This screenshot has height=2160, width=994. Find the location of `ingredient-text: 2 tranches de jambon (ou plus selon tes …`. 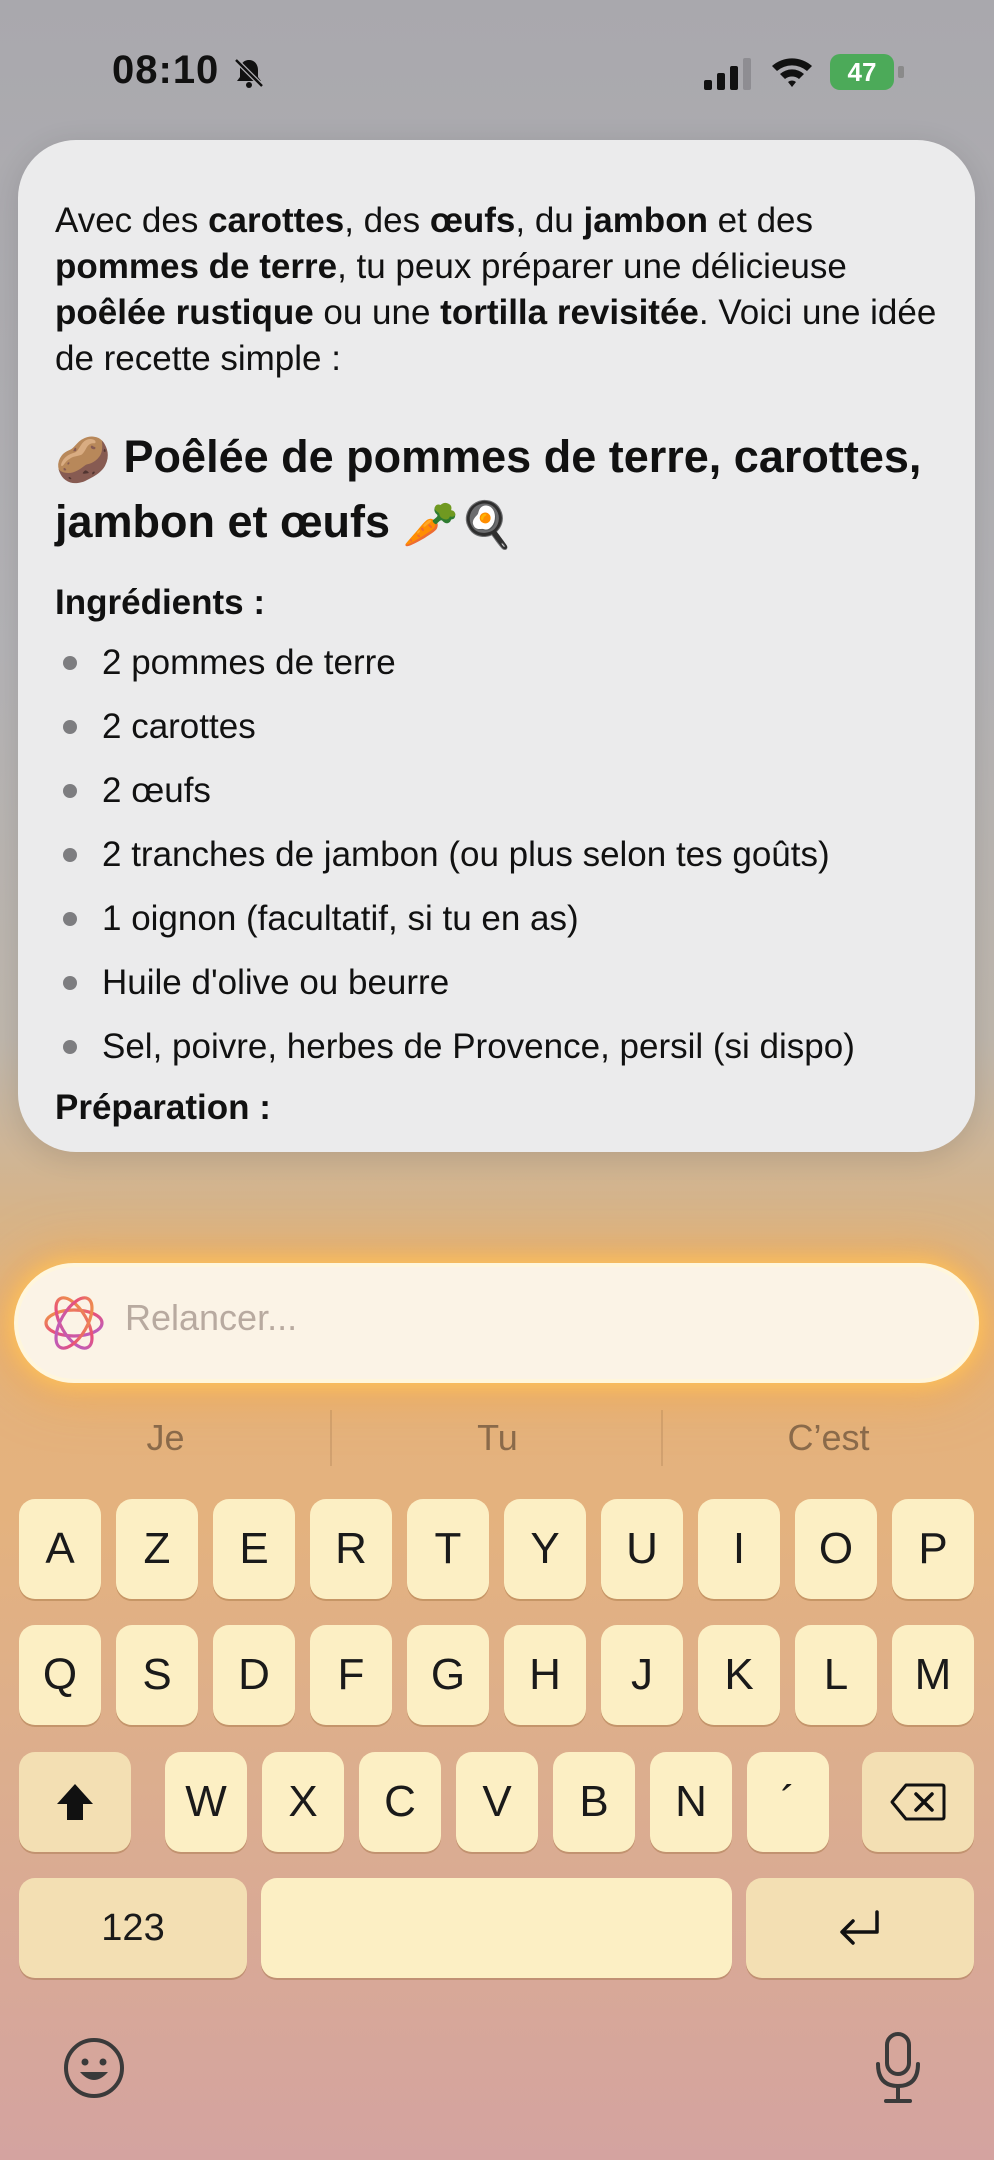

ingredient-text: 2 tranches de jambon (ou plus selon tes … is located at coordinates (466, 855).